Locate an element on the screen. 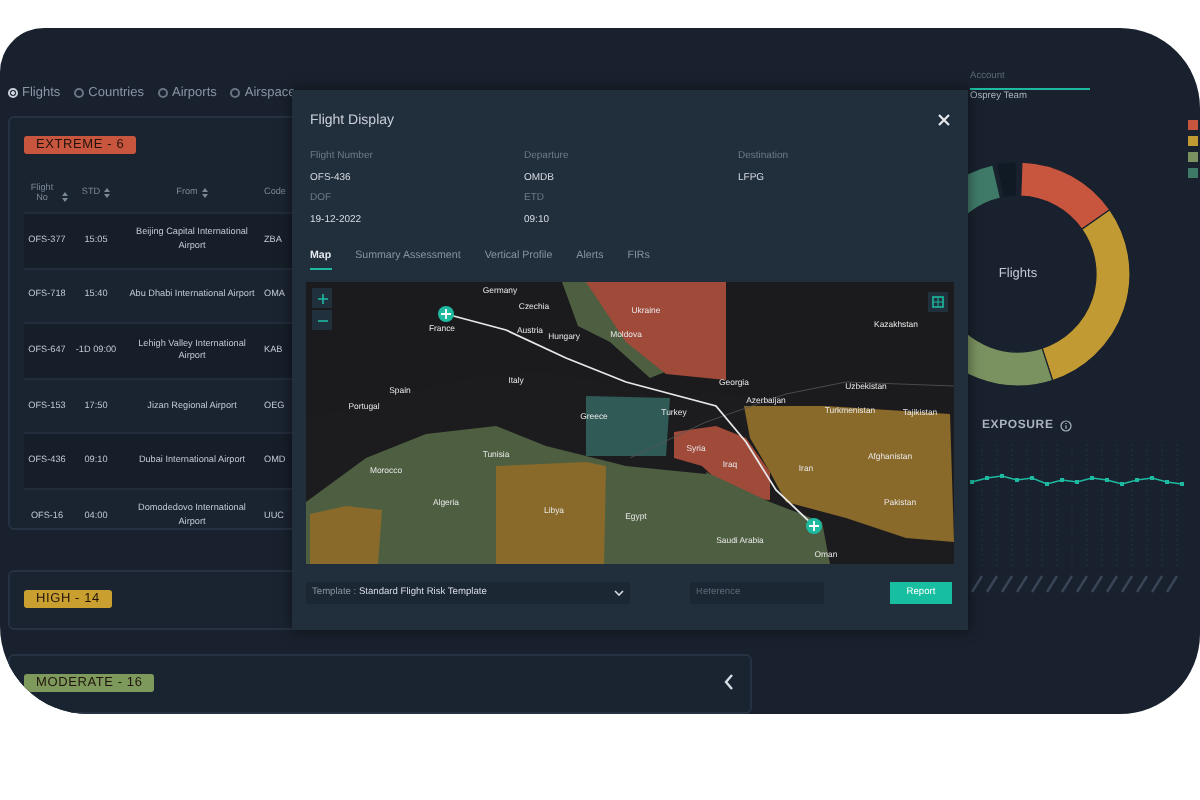  layers-icon is located at coordinates (938, 302).